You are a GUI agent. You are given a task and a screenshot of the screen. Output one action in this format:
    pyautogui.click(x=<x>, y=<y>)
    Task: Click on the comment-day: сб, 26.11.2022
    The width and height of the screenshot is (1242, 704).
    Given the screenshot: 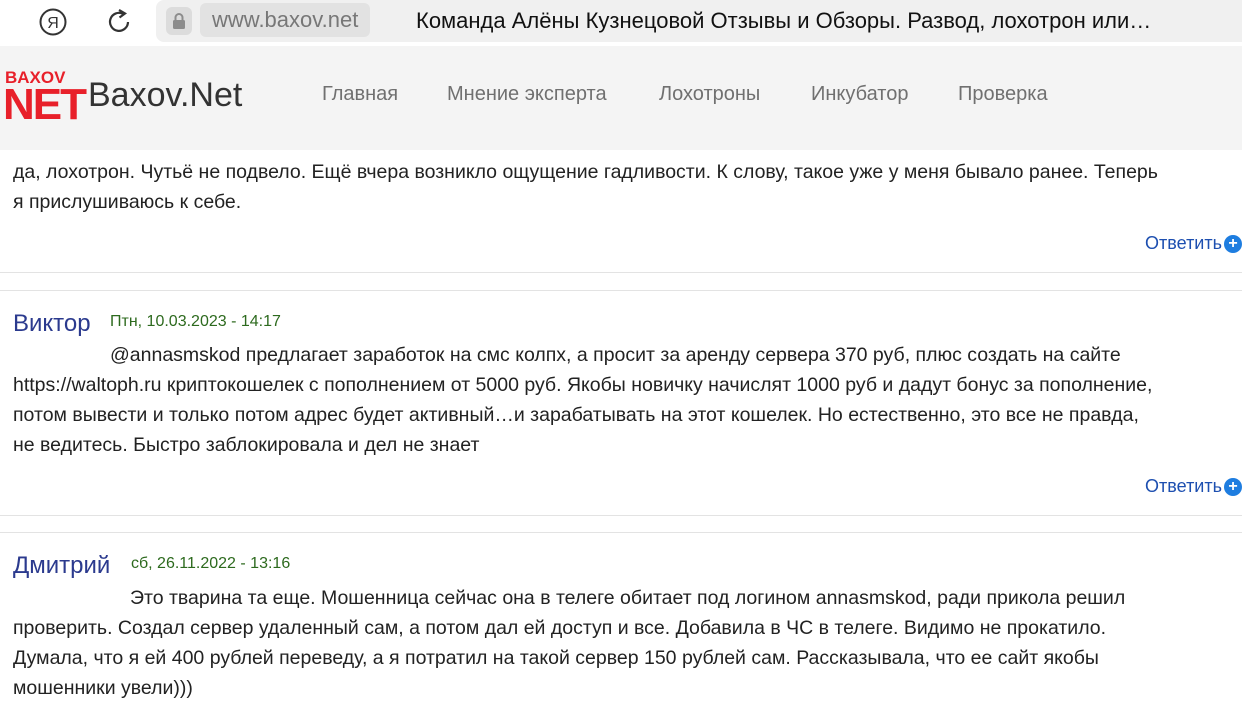 What is the action you would take?
    pyautogui.click(x=183, y=563)
    